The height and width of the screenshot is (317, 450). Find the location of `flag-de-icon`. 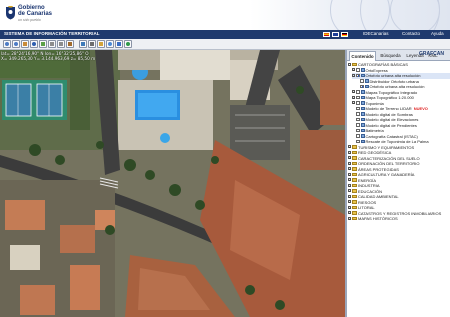

flag-de-icon is located at coordinates (344, 34).